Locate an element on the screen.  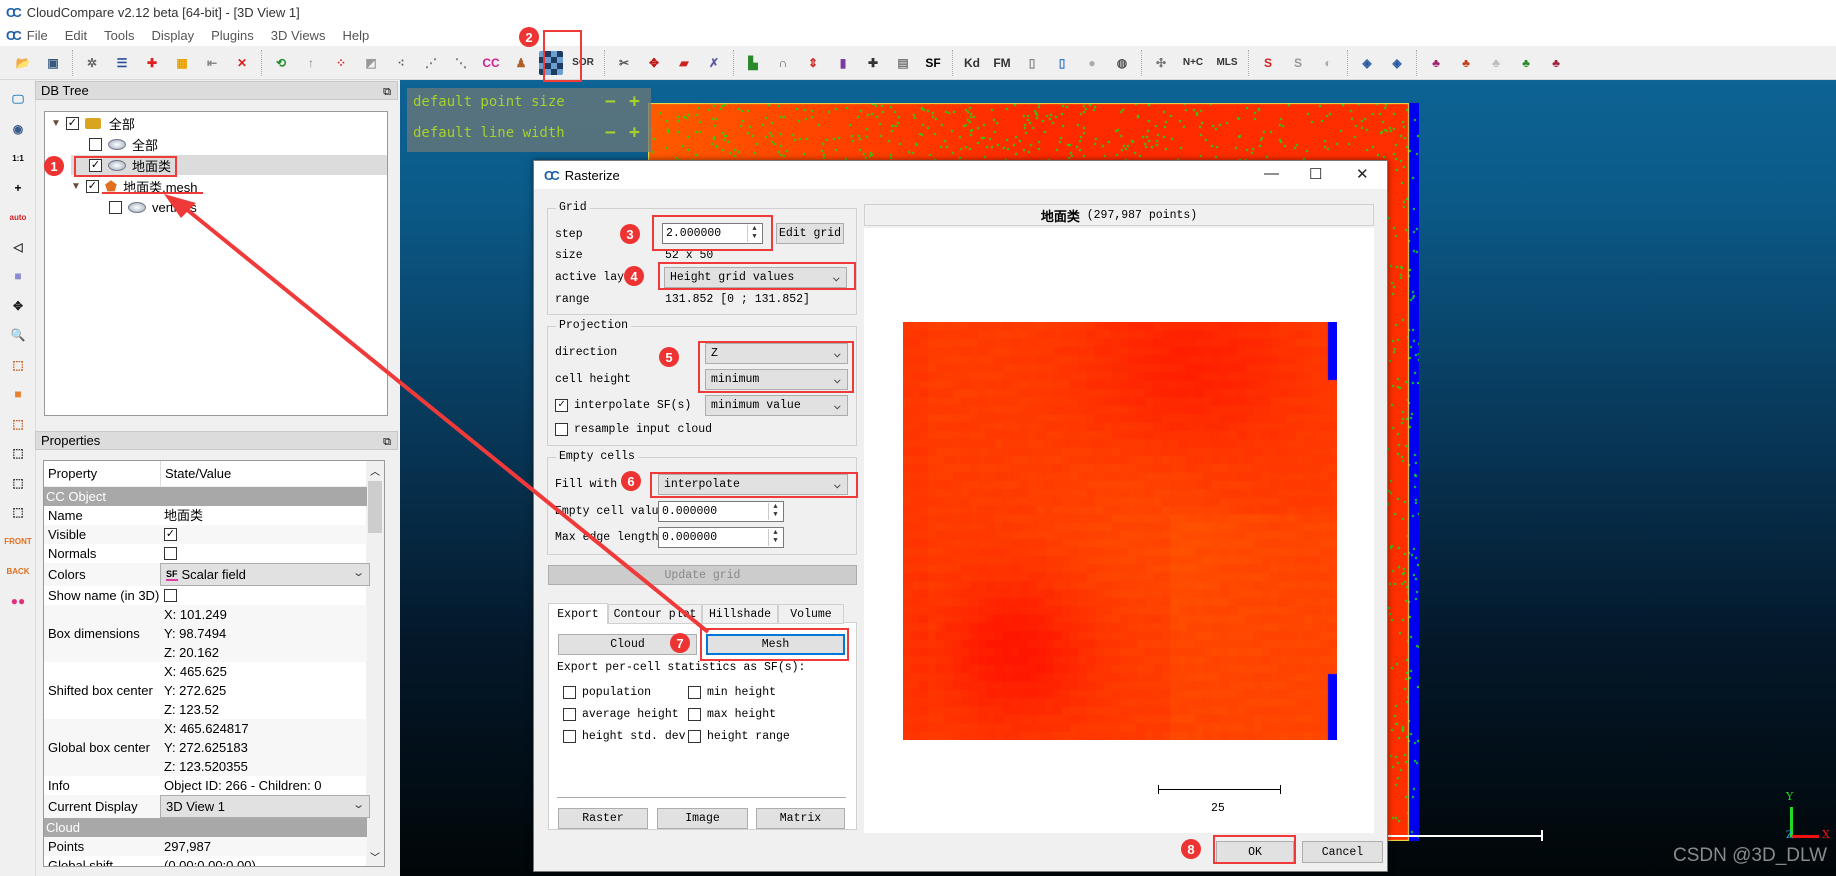
list-icon: ☰ is located at coordinates (122, 63).